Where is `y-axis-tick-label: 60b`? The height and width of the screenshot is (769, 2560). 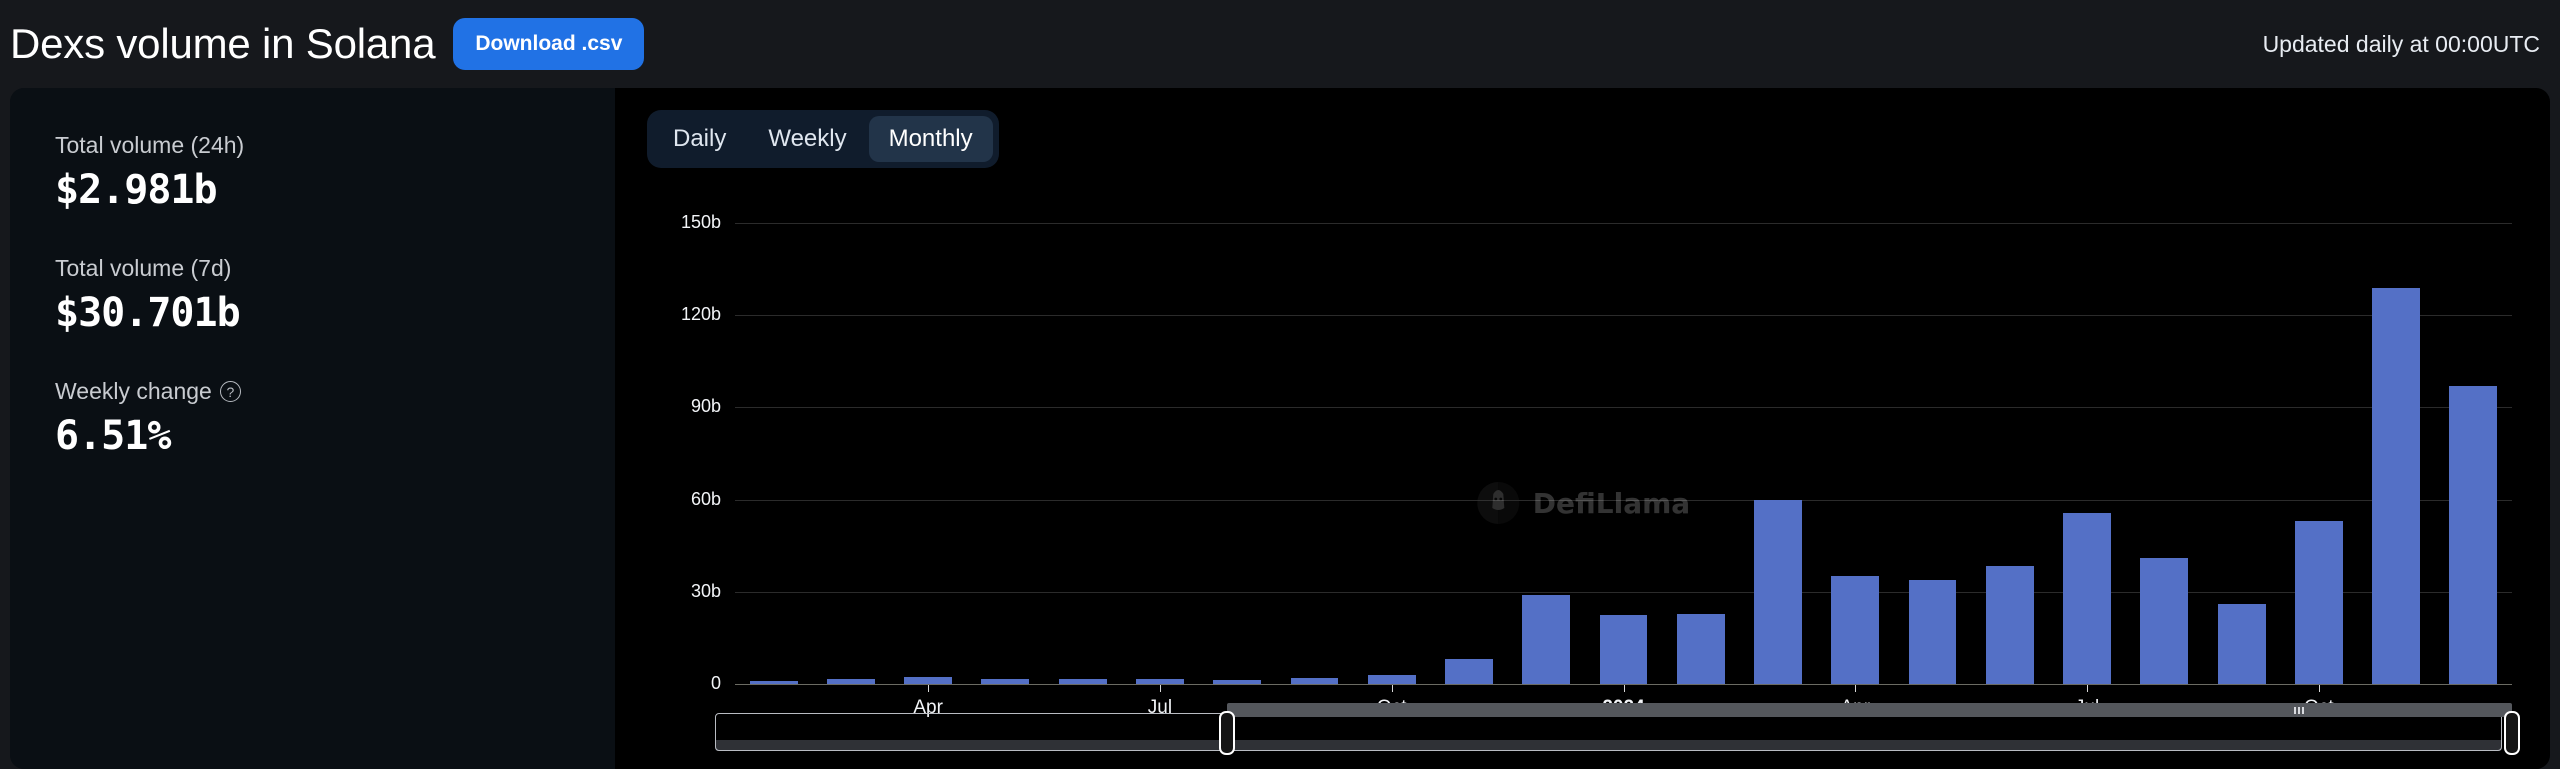 y-axis-tick-label: 60b is located at coordinates (705, 498).